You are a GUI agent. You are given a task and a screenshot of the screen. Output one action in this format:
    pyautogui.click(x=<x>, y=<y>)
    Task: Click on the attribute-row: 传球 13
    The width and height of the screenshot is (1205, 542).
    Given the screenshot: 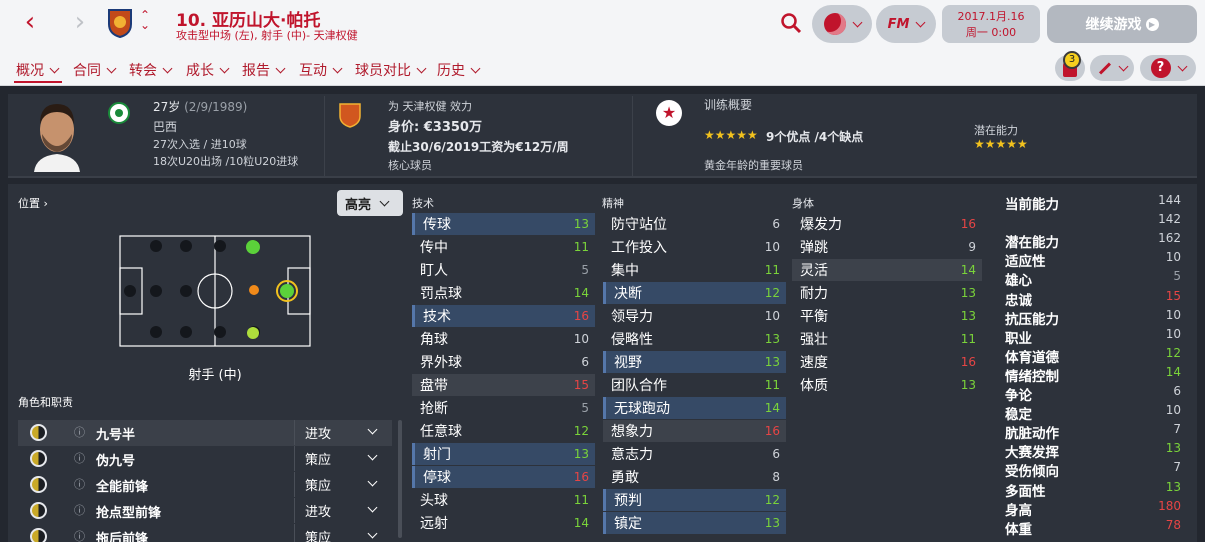 What is the action you would take?
    pyautogui.click(x=503, y=224)
    